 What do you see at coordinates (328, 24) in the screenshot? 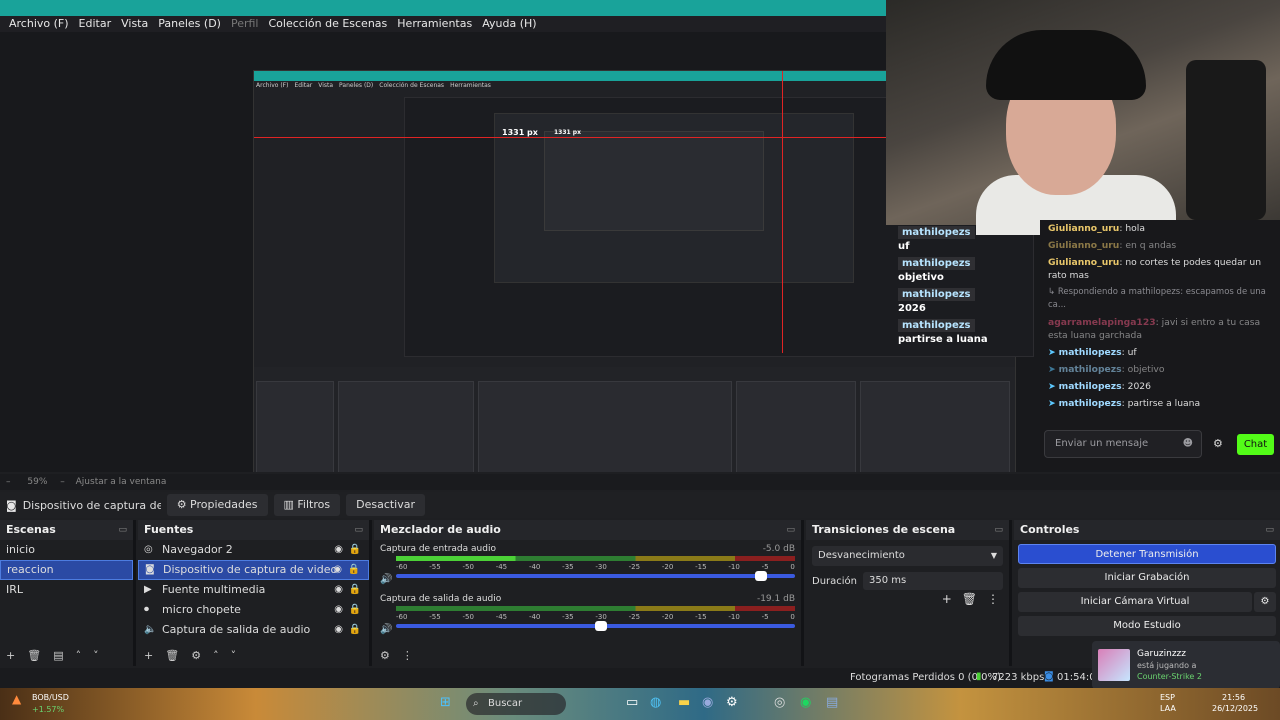
I see `menu-coleccion-escenas: Colección de Escenas` at bounding box center [328, 24].